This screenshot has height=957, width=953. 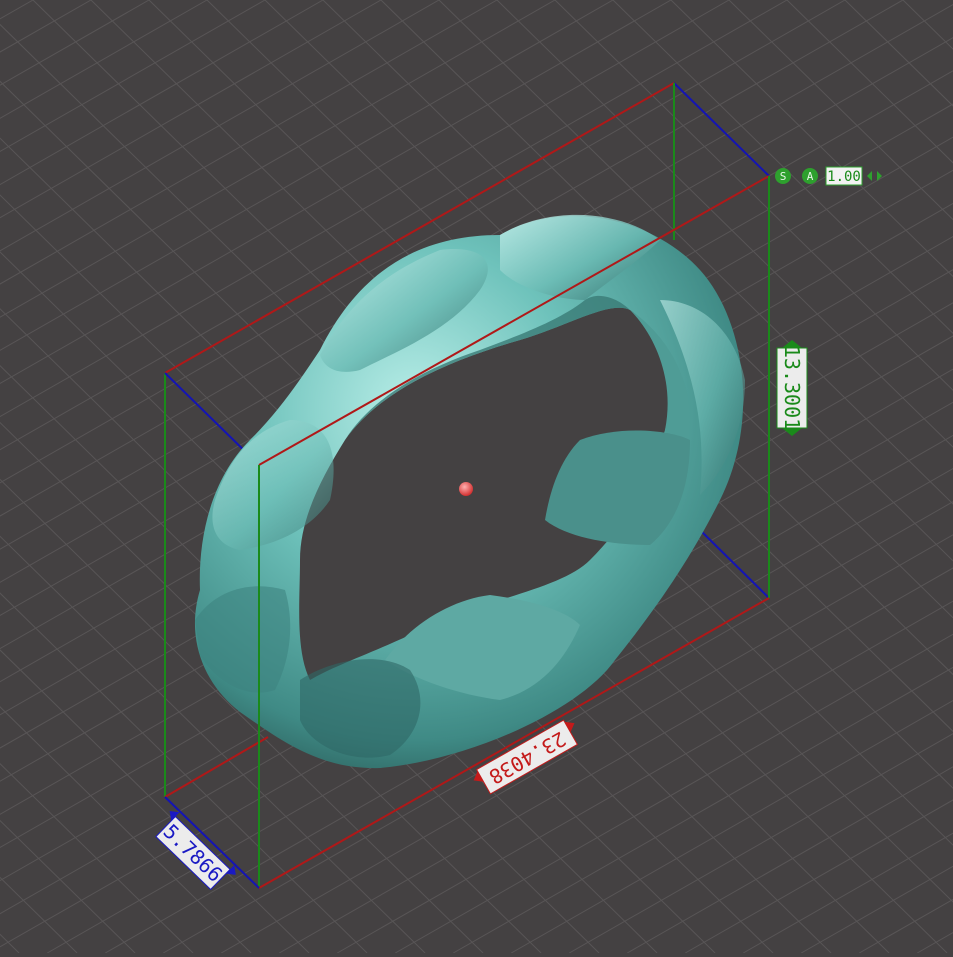 What do you see at coordinates (783, 176) in the screenshot?
I see `scale-button-label: S` at bounding box center [783, 176].